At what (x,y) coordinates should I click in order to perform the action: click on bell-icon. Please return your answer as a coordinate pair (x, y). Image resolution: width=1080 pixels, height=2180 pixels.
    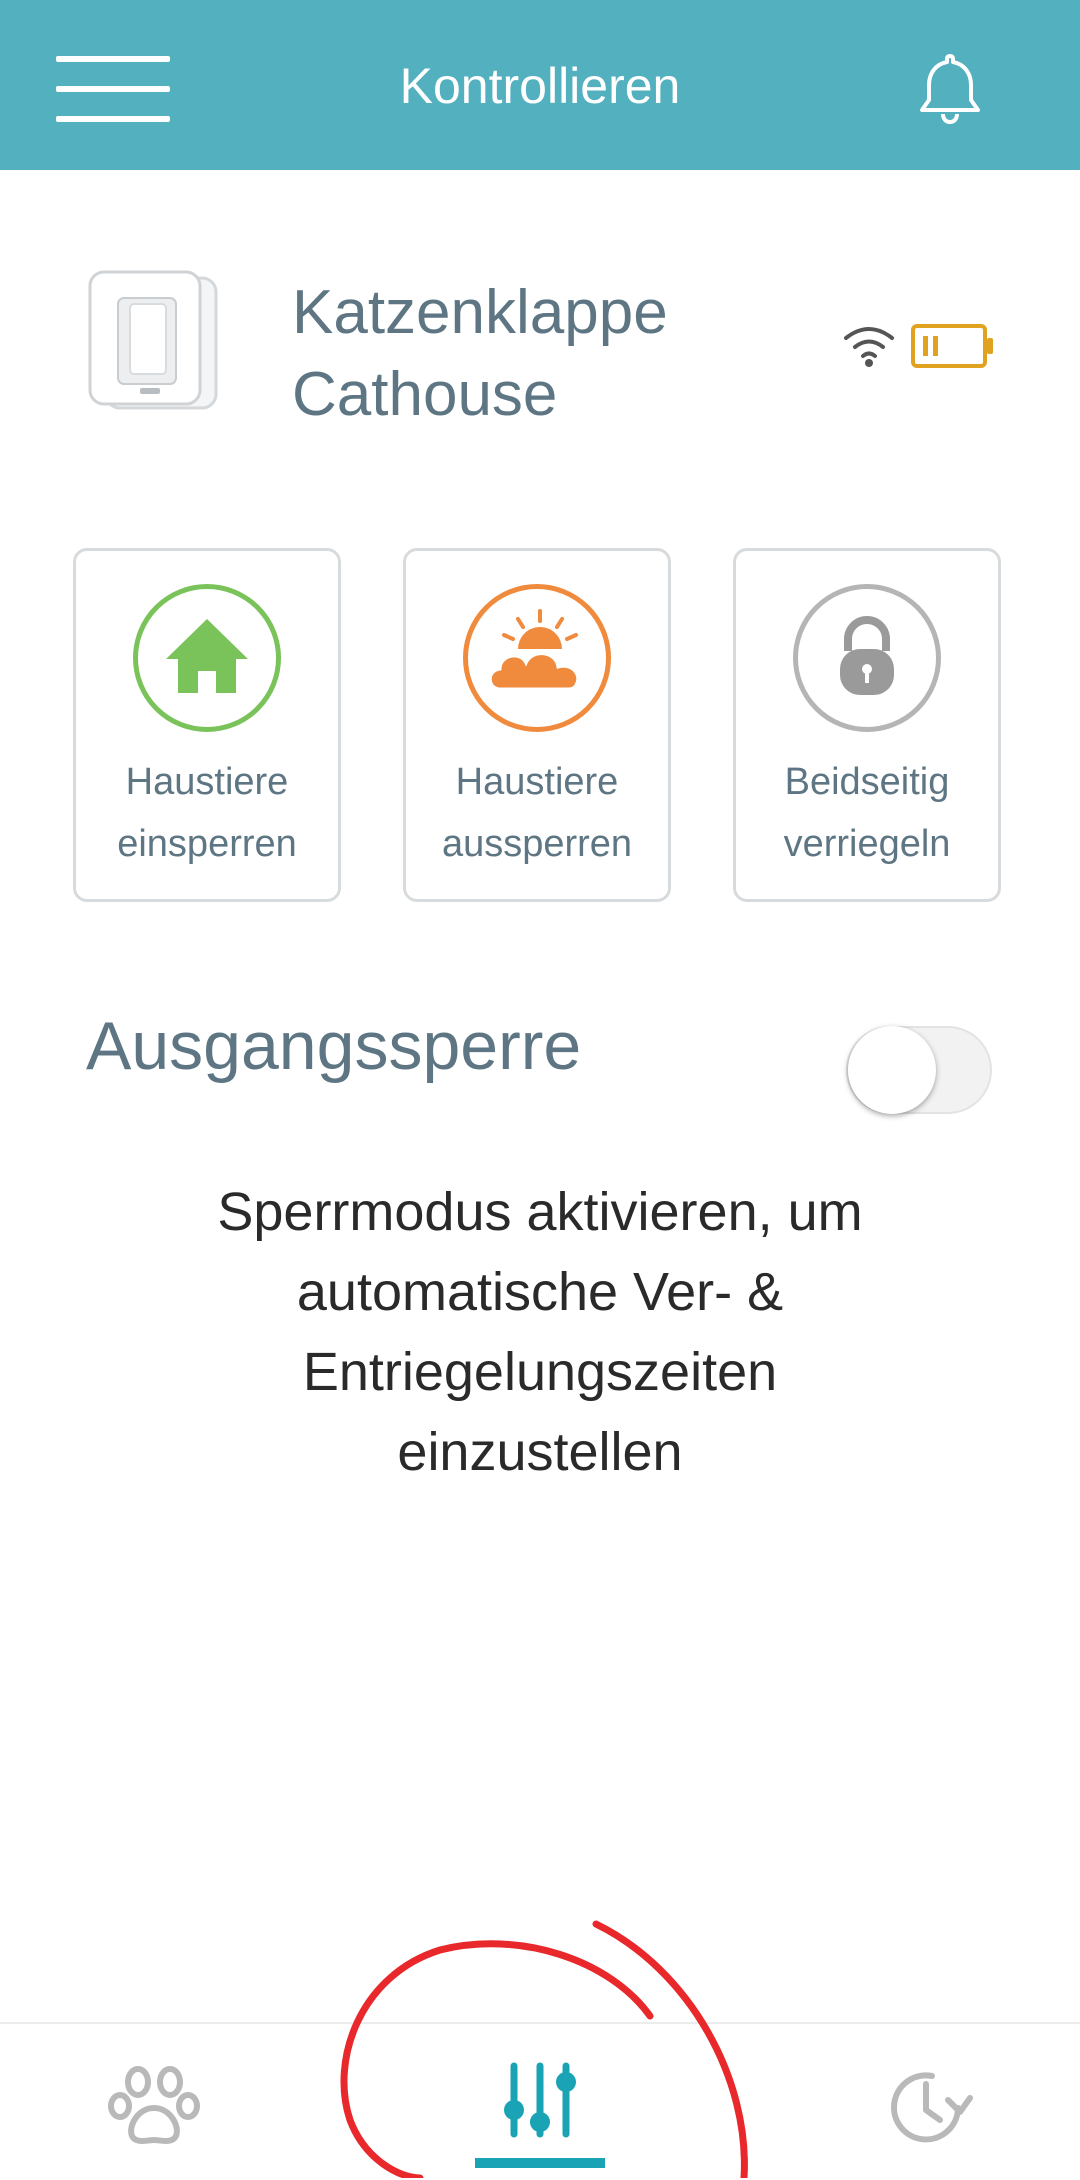
    Looking at the image, I should click on (950, 88).